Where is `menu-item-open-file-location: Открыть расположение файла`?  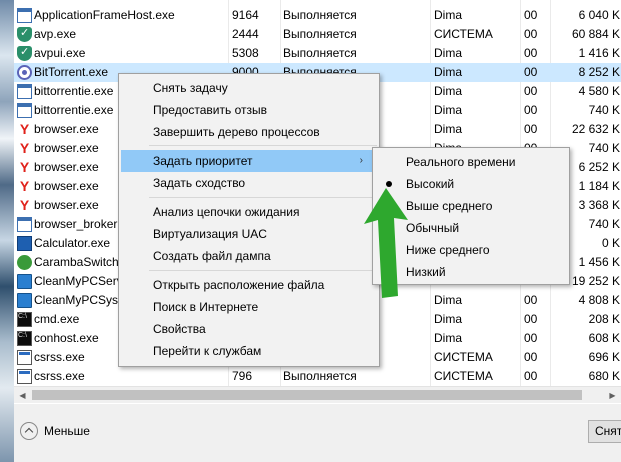 menu-item-open-file-location: Открыть расположение файла is located at coordinates (249, 285).